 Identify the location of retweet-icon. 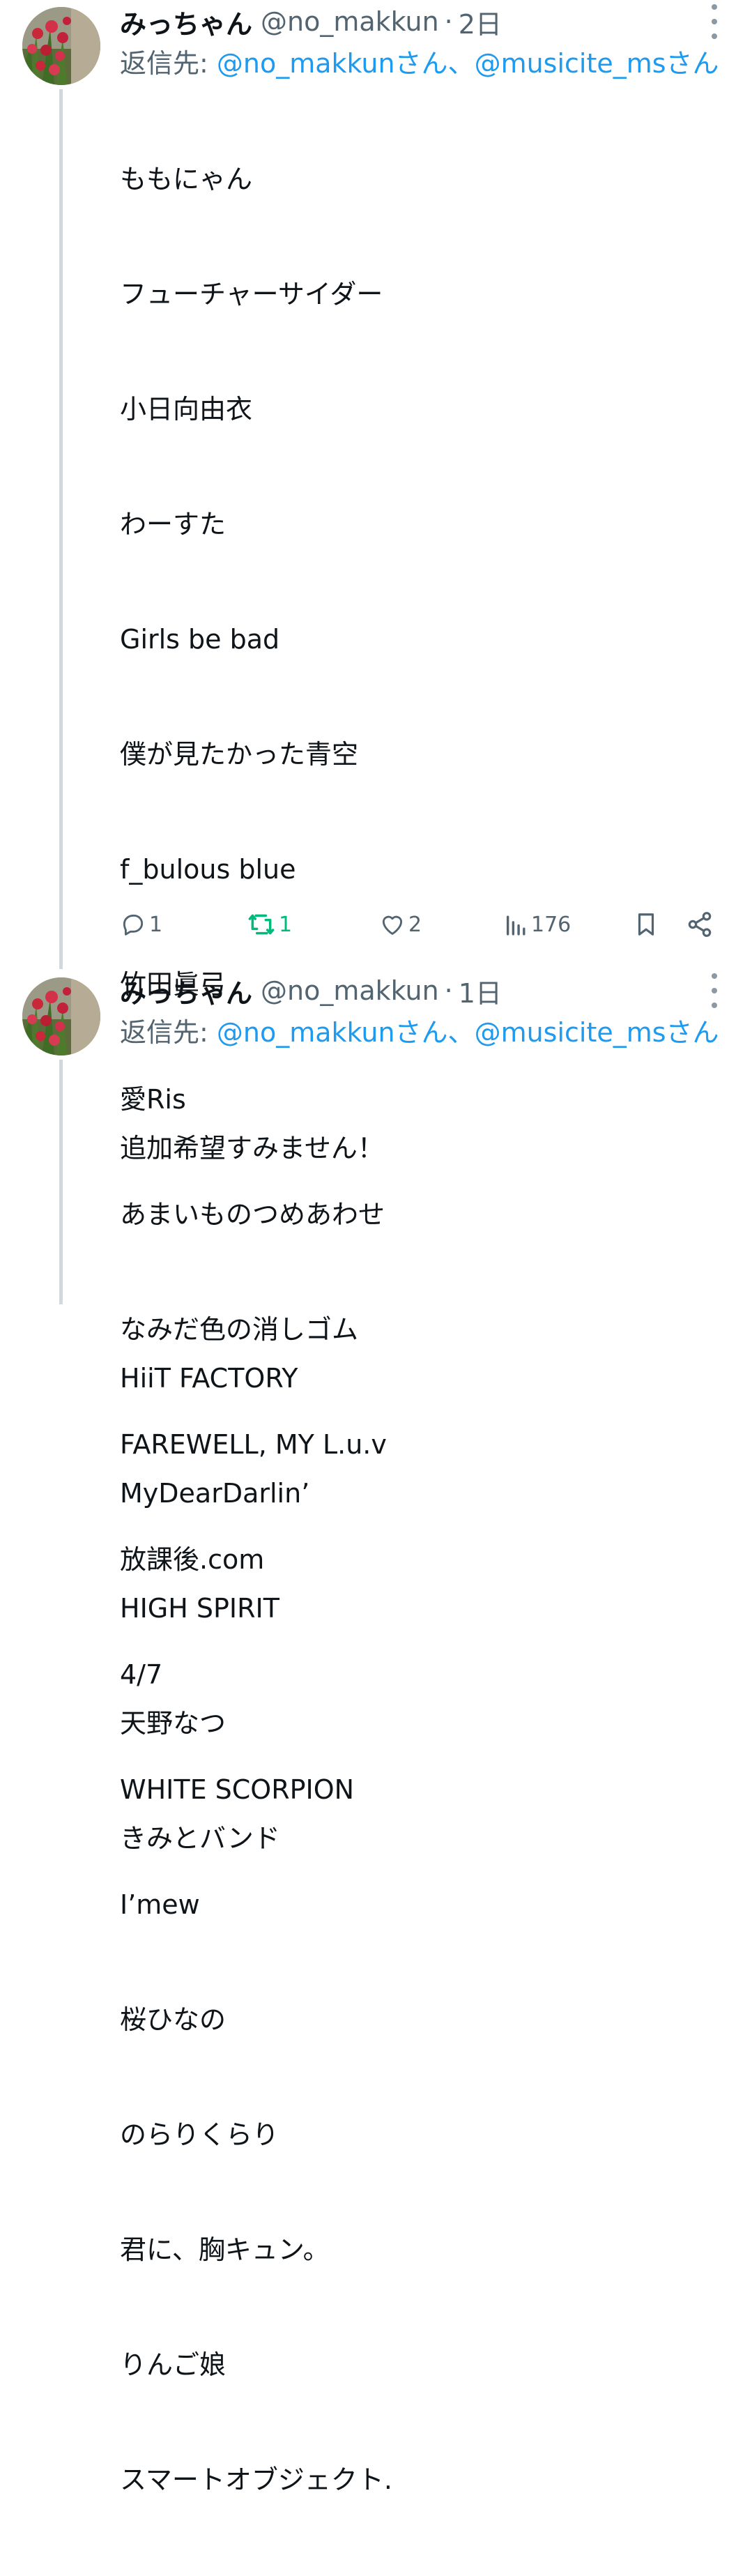
(262, 924).